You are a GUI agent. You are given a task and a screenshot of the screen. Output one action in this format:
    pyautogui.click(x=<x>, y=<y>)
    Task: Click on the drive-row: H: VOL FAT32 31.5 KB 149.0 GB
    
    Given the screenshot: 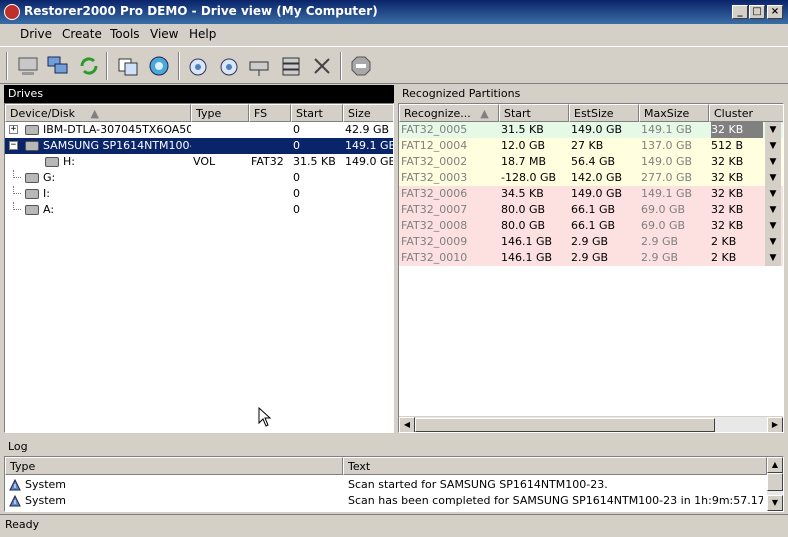 What is the action you would take?
    pyautogui.click(x=199, y=162)
    